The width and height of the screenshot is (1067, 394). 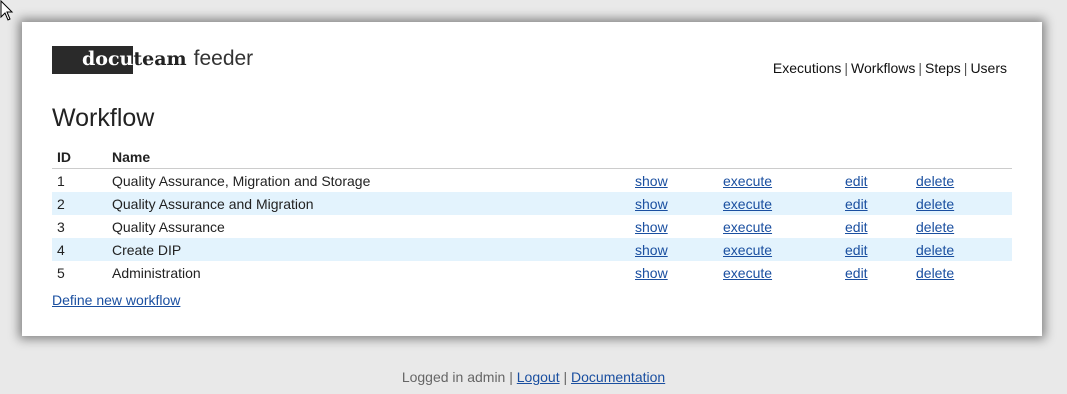 I want to click on footer: Logged in admin | Logout | Documentation, so click(x=533, y=377).